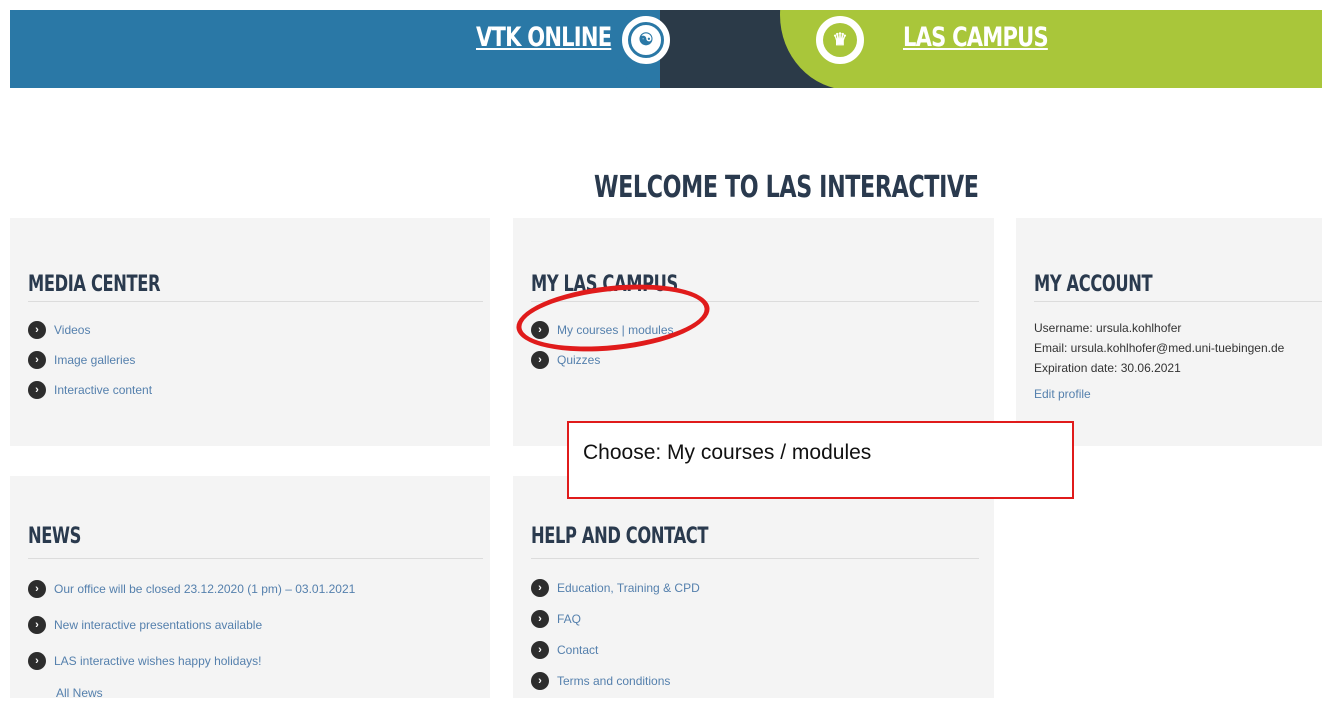 Image resolution: width=1322 pixels, height=702 pixels. I want to click on link-label: Education, Training & CPD, so click(628, 588).